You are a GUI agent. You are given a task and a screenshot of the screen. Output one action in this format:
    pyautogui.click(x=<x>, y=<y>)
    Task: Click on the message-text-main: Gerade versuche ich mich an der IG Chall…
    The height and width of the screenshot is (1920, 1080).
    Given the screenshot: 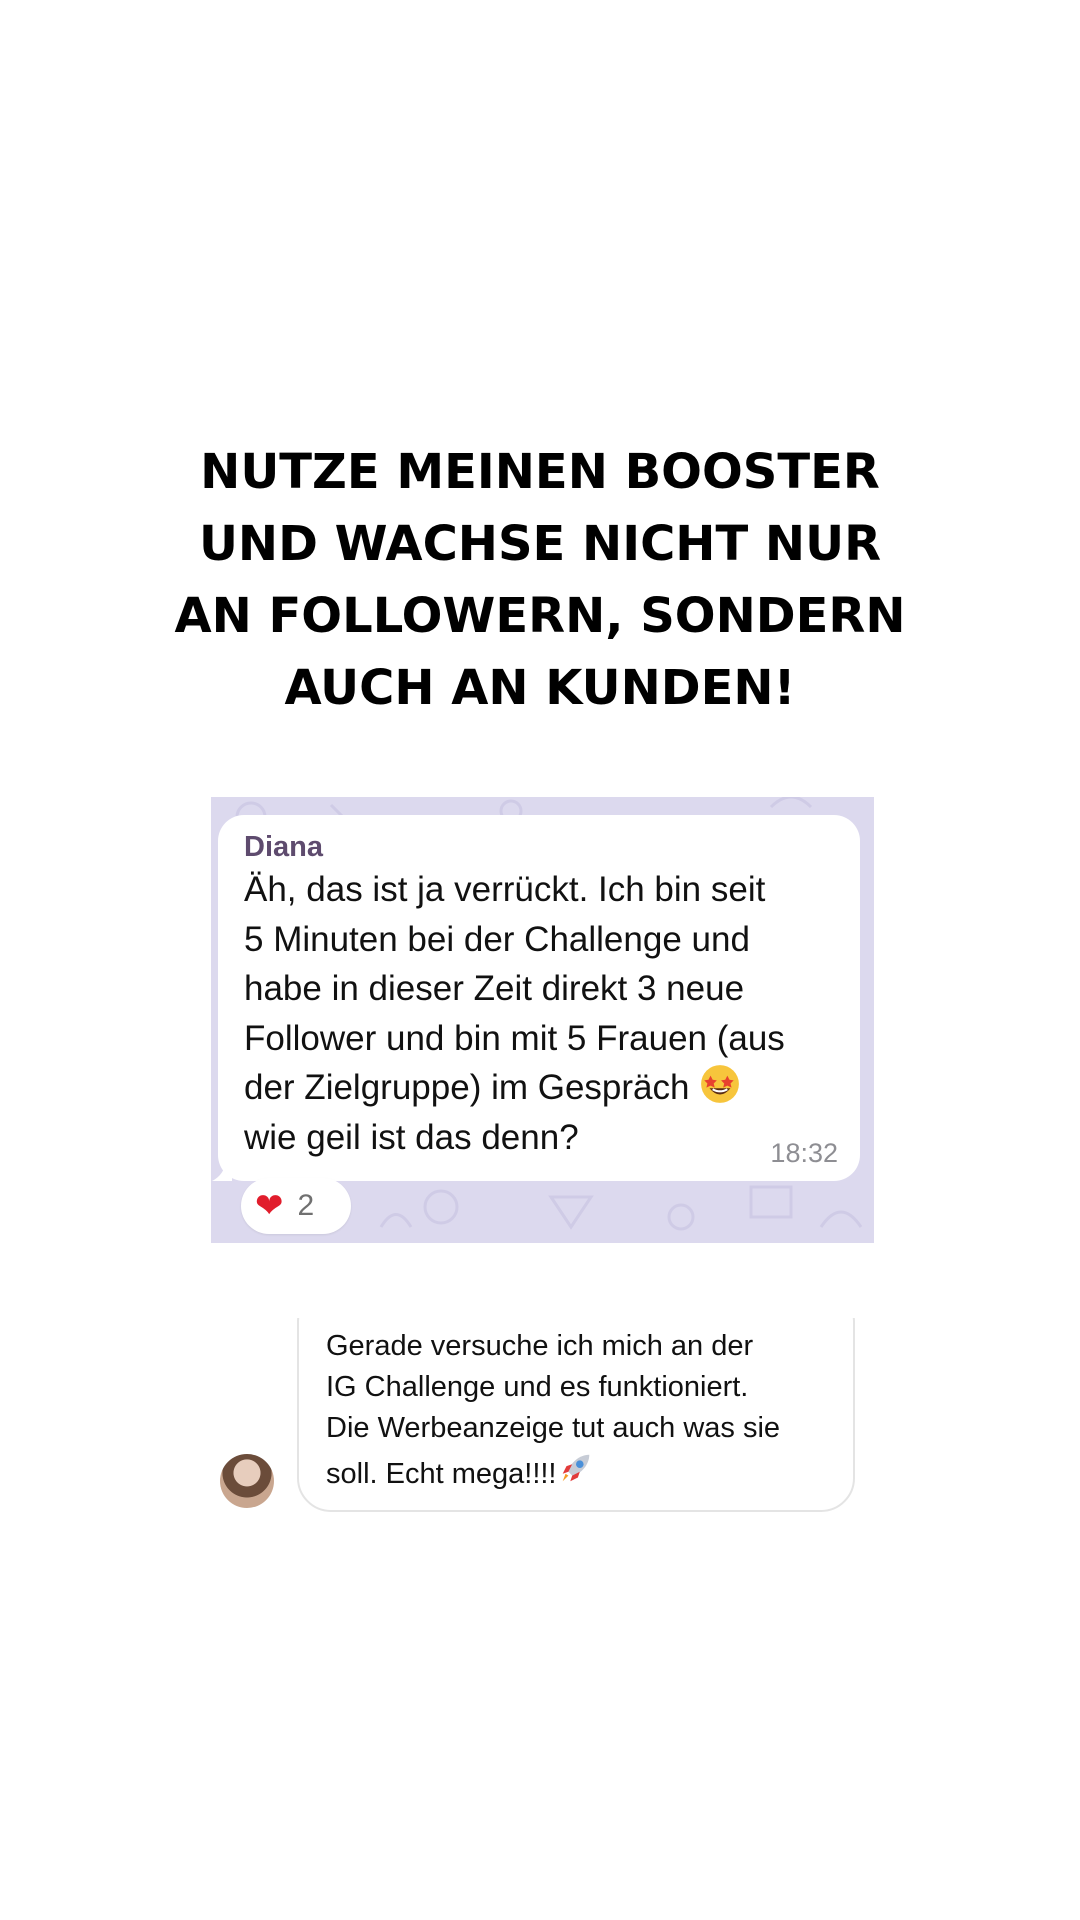 What is the action you would take?
    pyautogui.click(x=553, y=1410)
    